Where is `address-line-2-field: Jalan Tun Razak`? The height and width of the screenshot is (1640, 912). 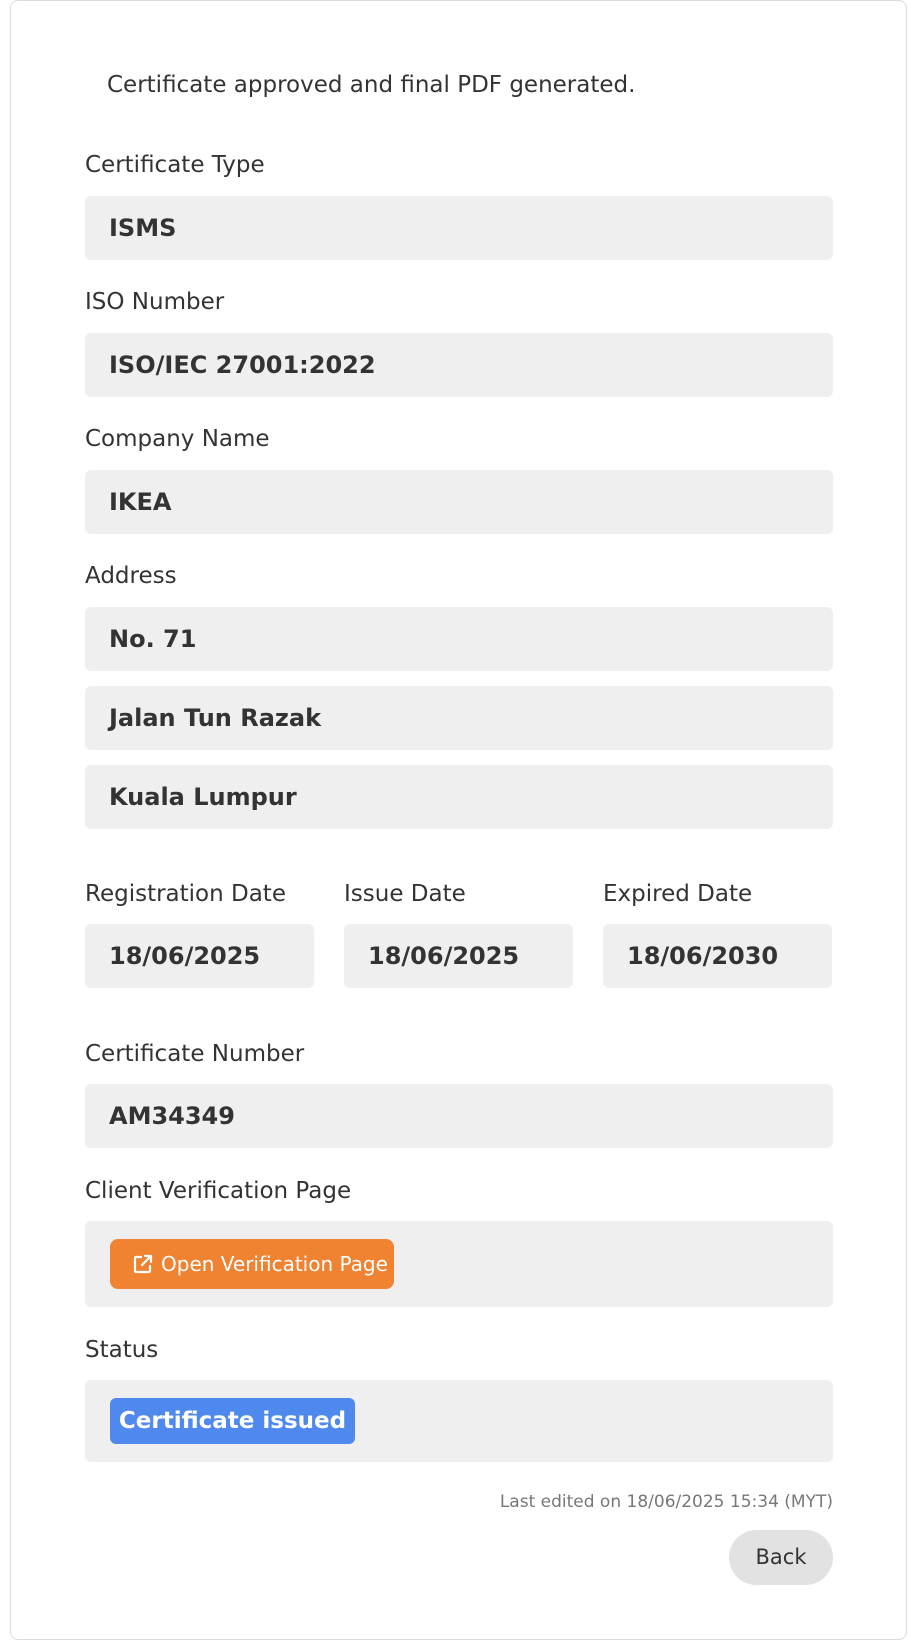 address-line-2-field: Jalan Tun Razak is located at coordinates (459, 718).